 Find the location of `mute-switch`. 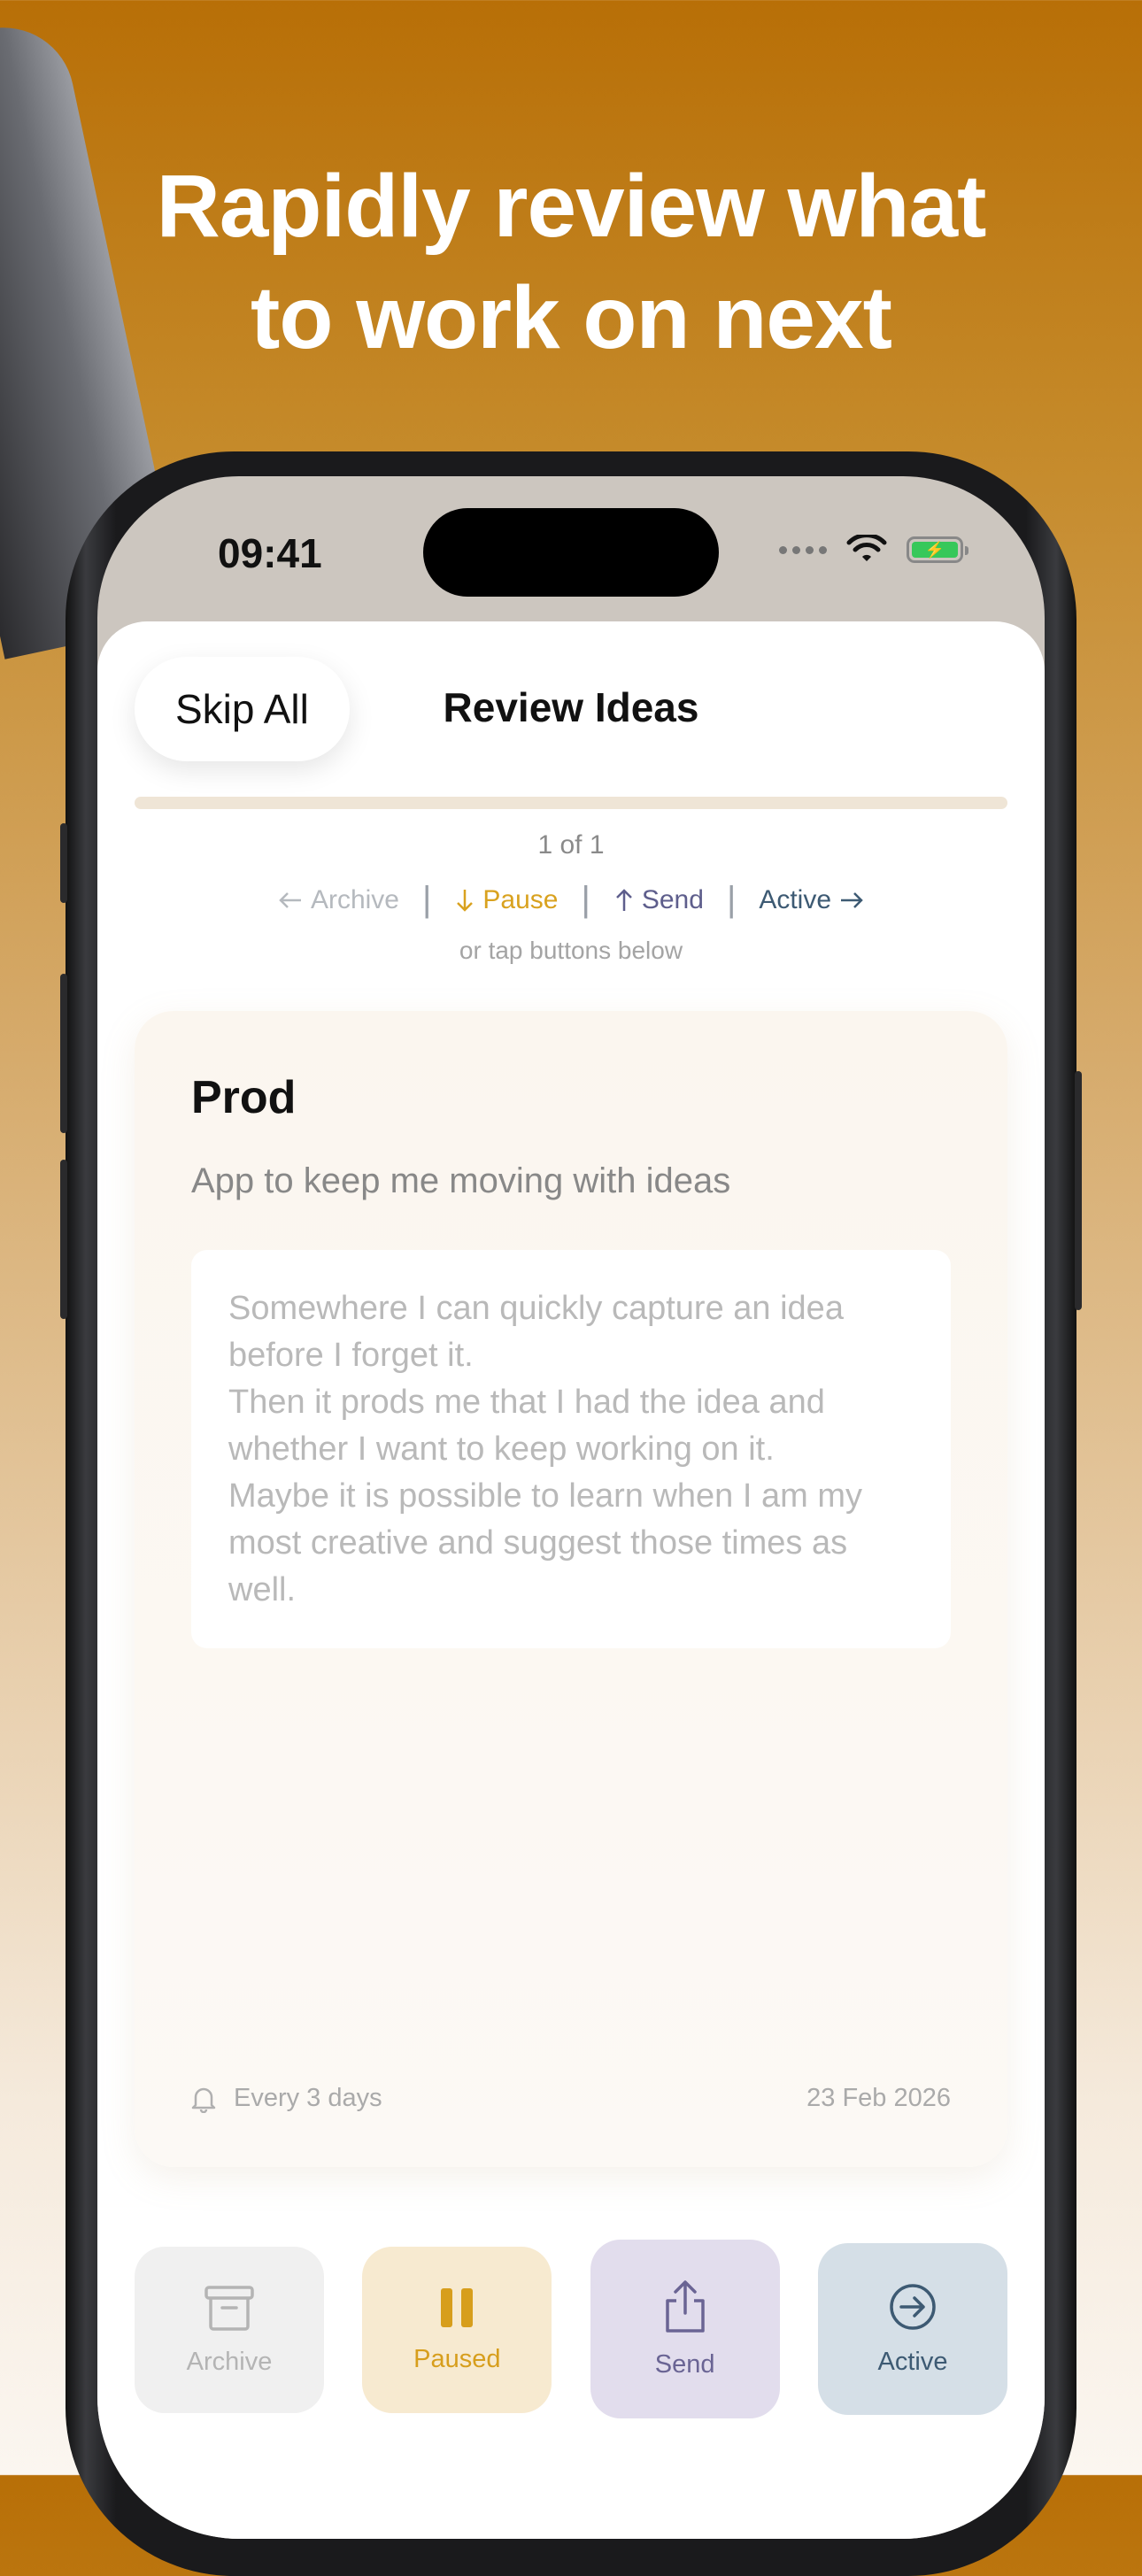

mute-switch is located at coordinates (63, 863).